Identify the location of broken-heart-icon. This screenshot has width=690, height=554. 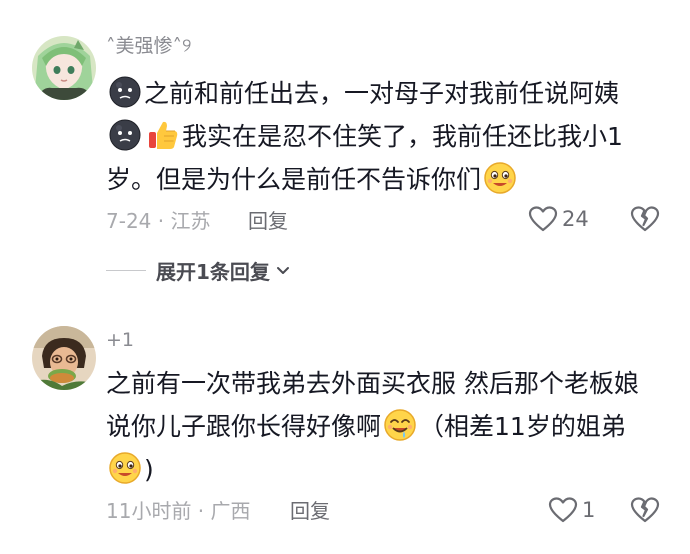
(645, 510).